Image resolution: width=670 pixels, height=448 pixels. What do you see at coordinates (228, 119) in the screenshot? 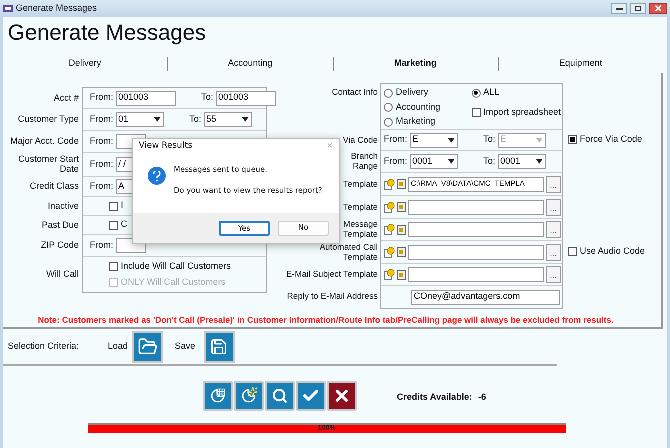
I see `dropdown: 55` at bounding box center [228, 119].